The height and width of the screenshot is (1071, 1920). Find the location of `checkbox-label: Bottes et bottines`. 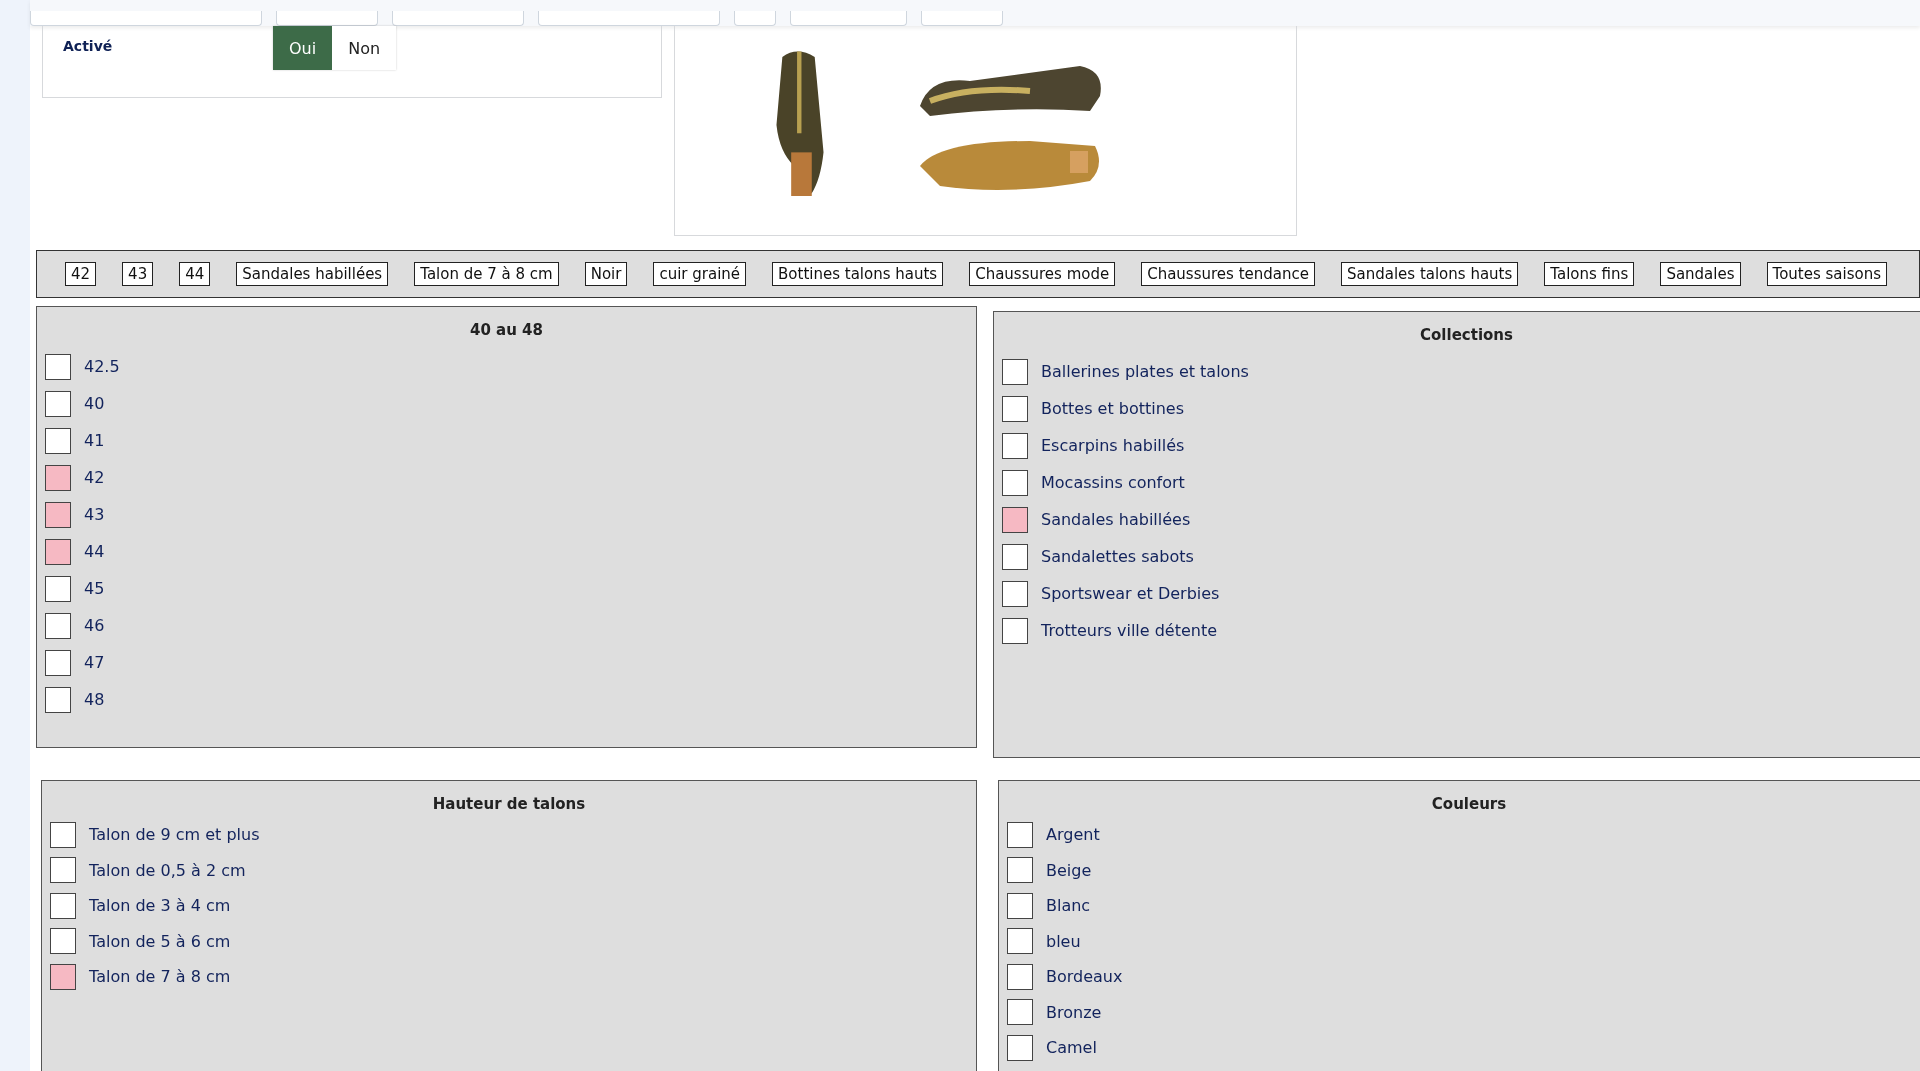

checkbox-label: Bottes et bottines is located at coordinates (1113, 408).